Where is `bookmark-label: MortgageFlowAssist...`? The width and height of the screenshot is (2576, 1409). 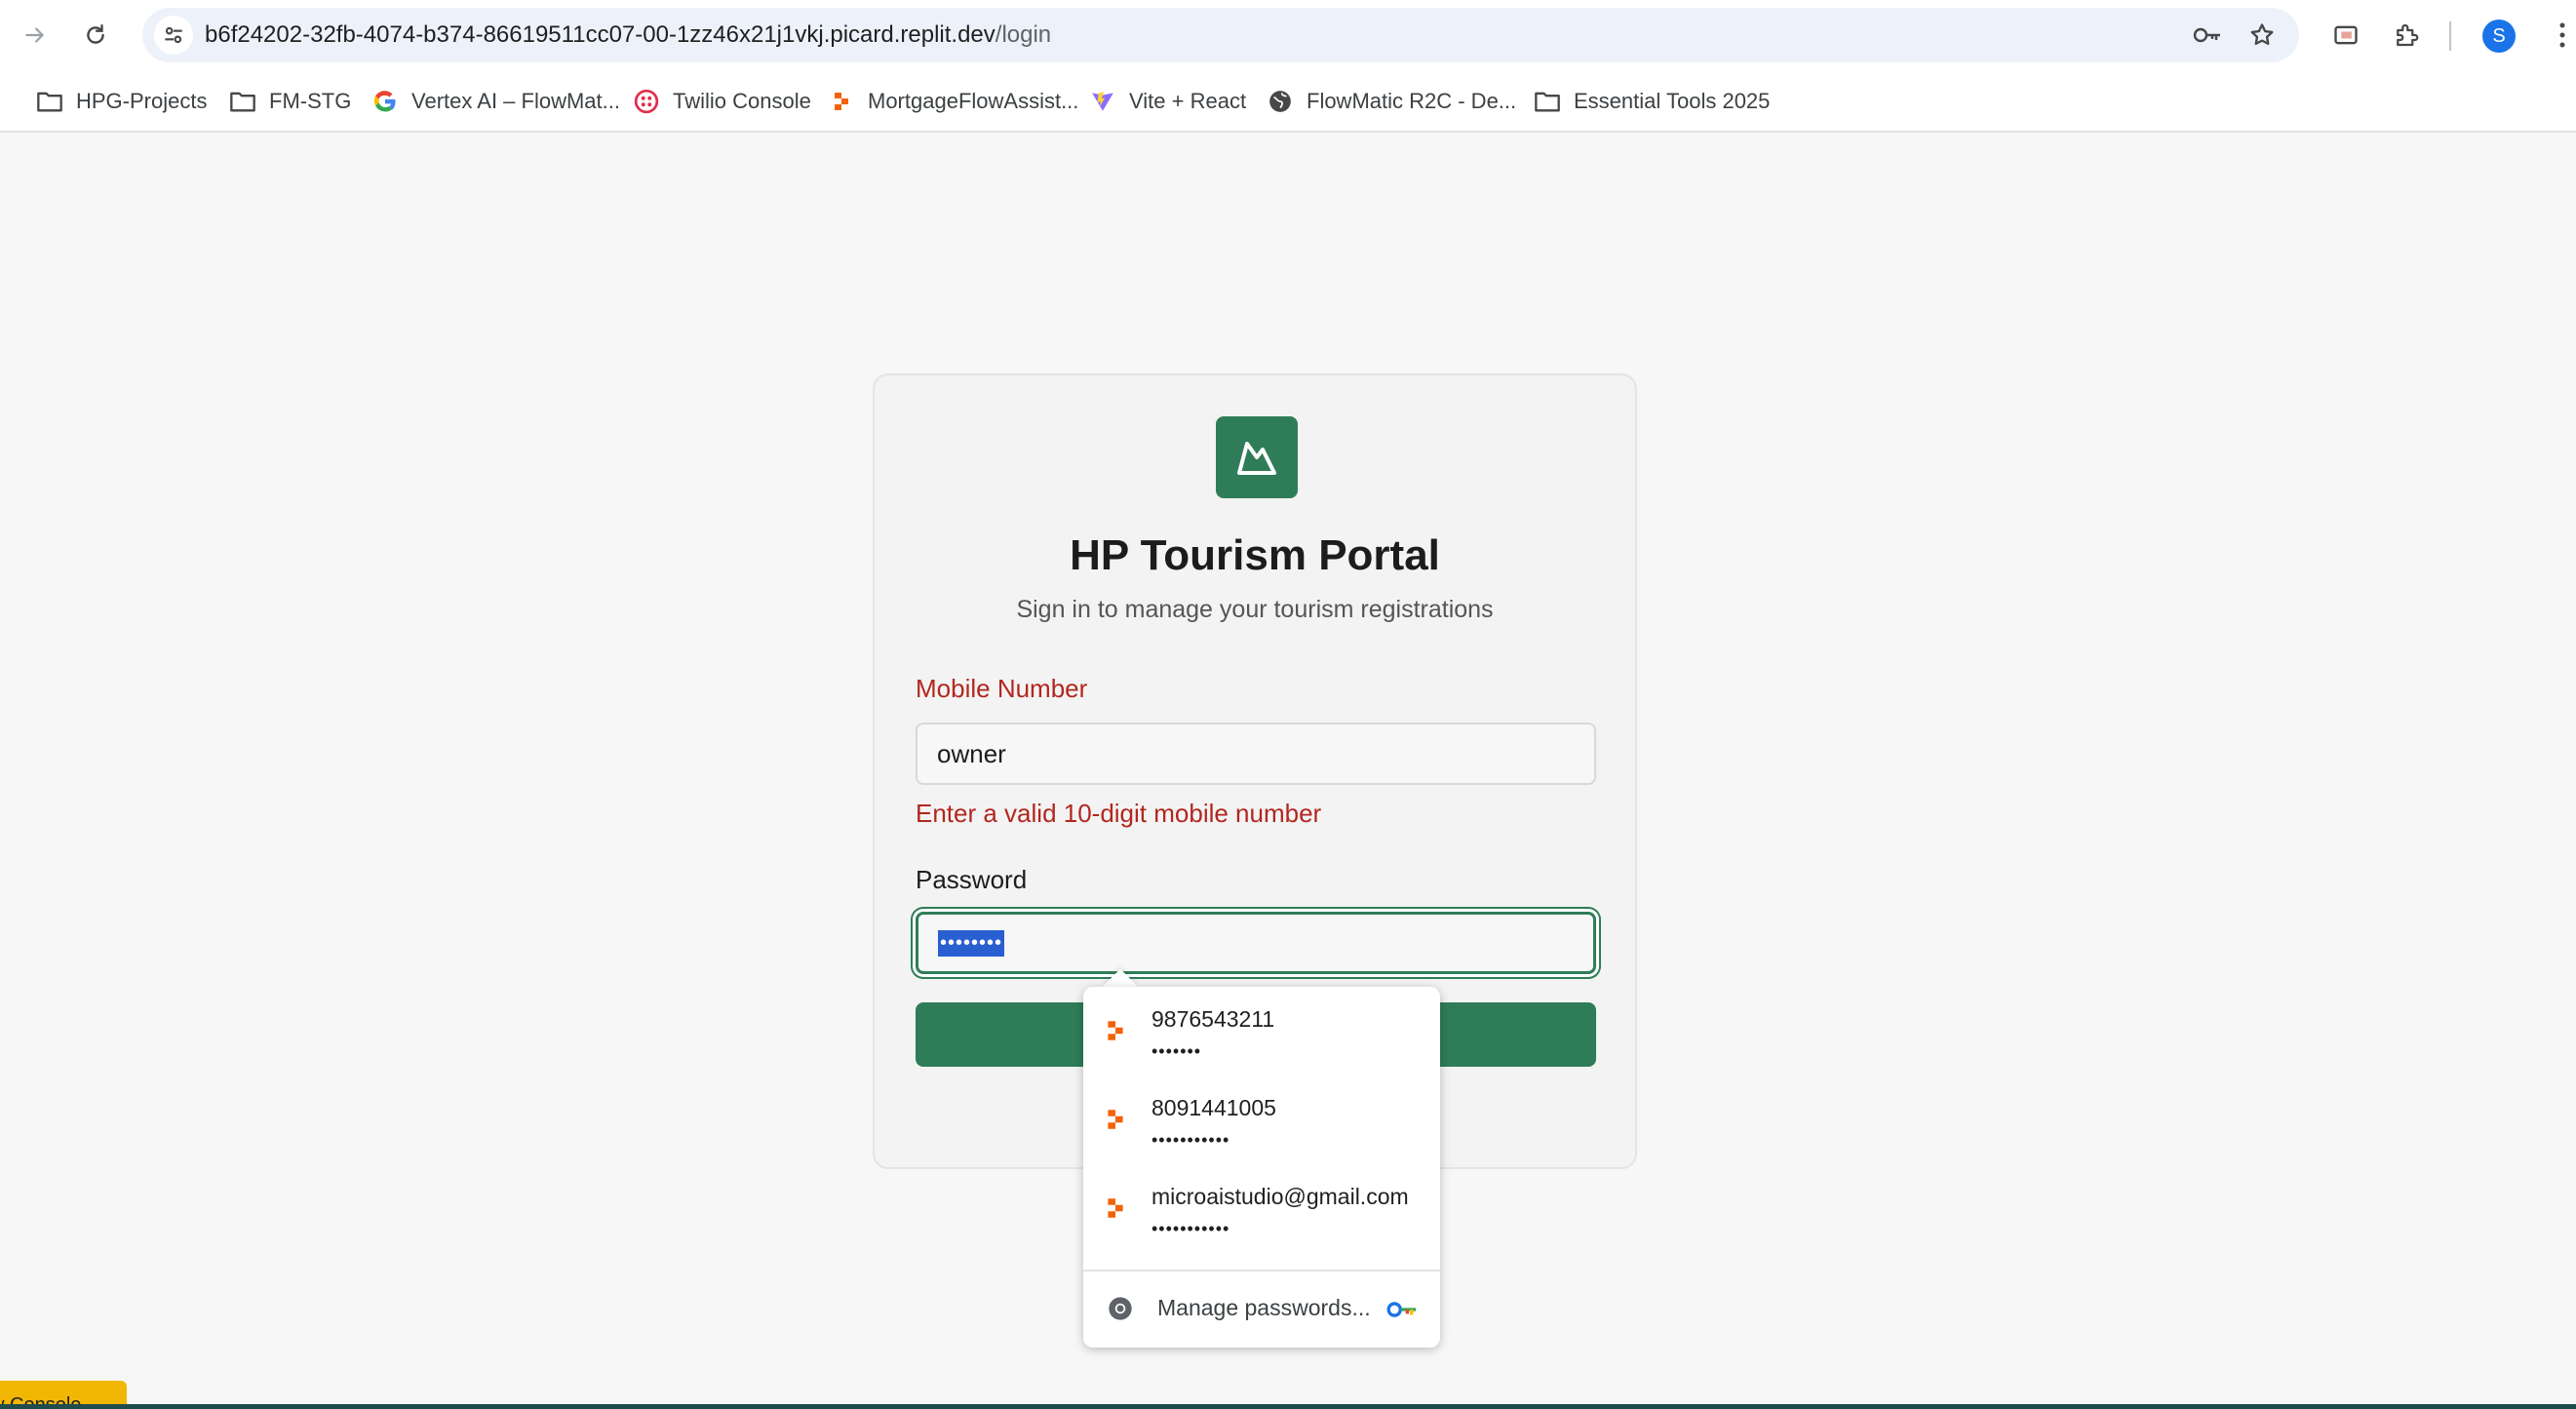
bookmark-label: MortgageFlowAssist... is located at coordinates (973, 101).